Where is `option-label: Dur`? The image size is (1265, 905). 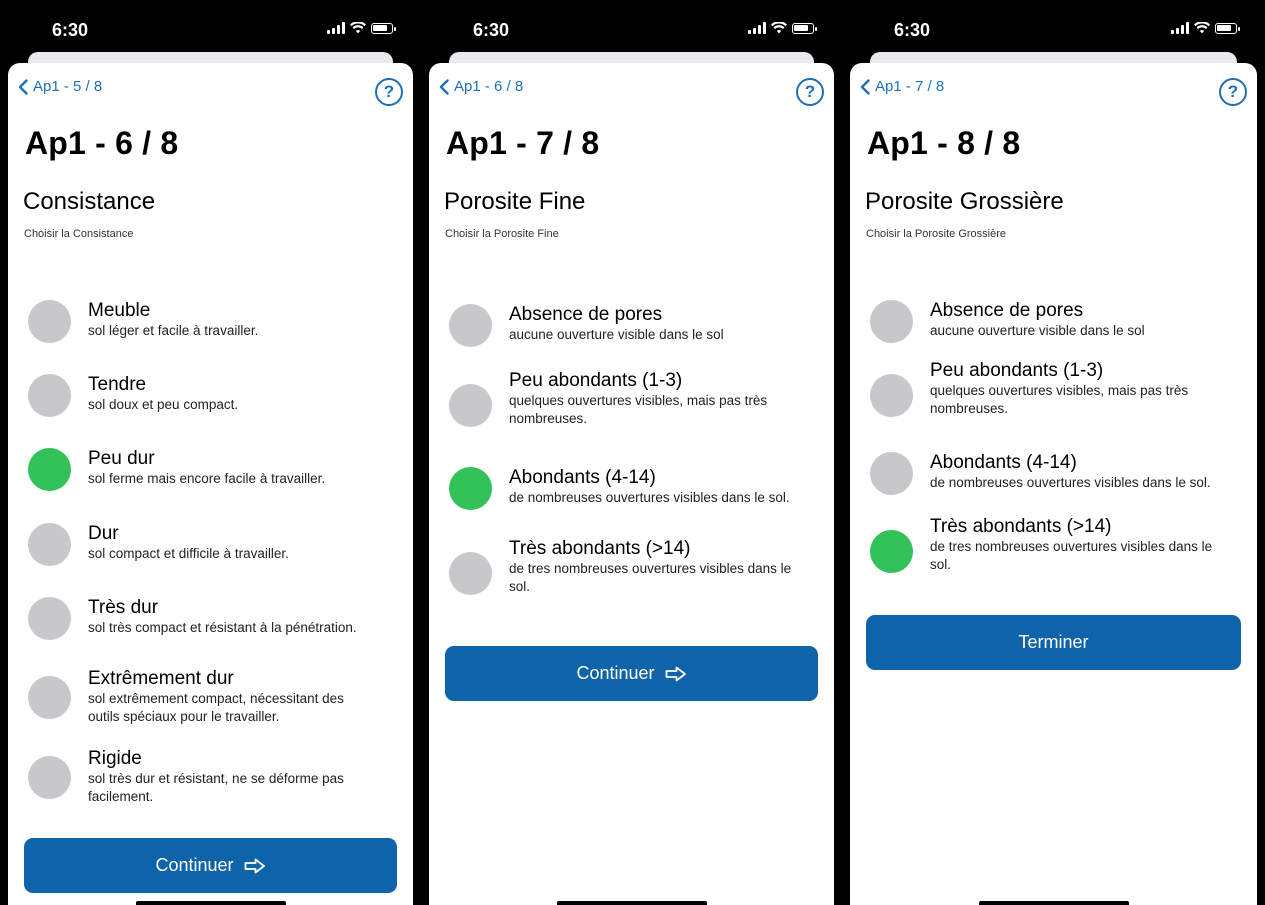 option-label: Dur is located at coordinates (103, 533).